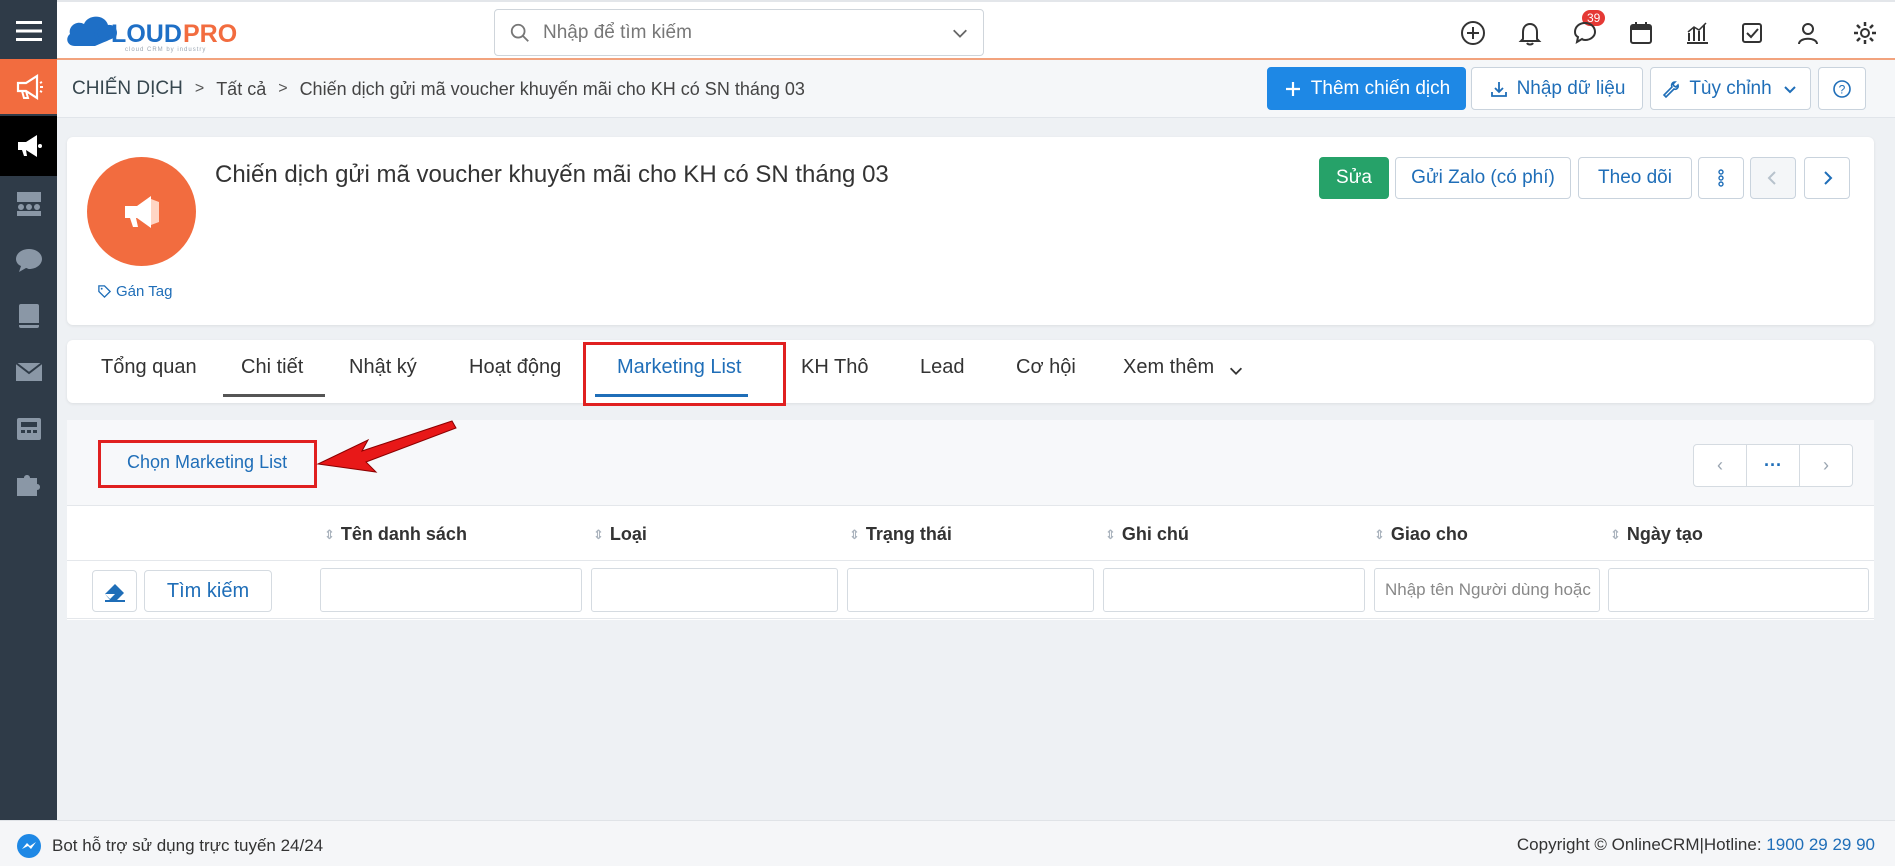 The image size is (1895, 866). I want to click on sidebar-item-email, so click(28, 372).